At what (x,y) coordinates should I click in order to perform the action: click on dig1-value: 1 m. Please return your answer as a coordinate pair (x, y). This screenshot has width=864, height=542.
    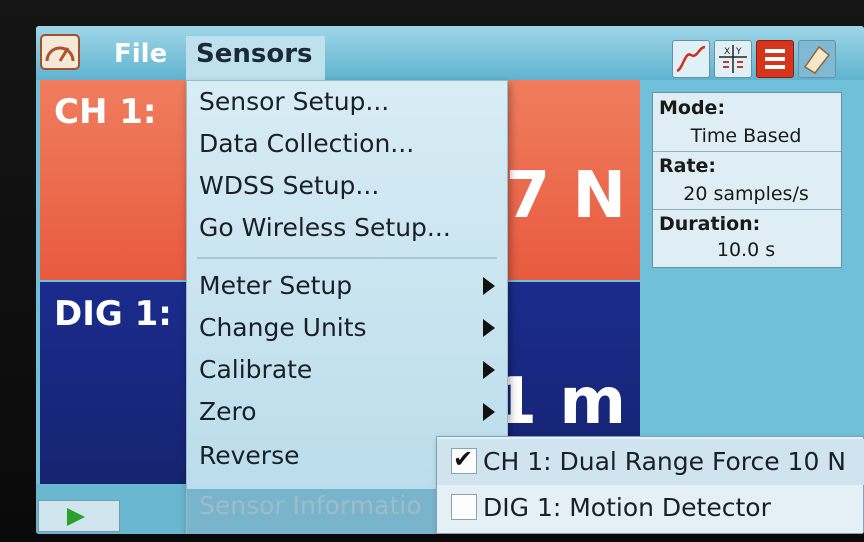
    Looking at the image, I should click on (559, 402).